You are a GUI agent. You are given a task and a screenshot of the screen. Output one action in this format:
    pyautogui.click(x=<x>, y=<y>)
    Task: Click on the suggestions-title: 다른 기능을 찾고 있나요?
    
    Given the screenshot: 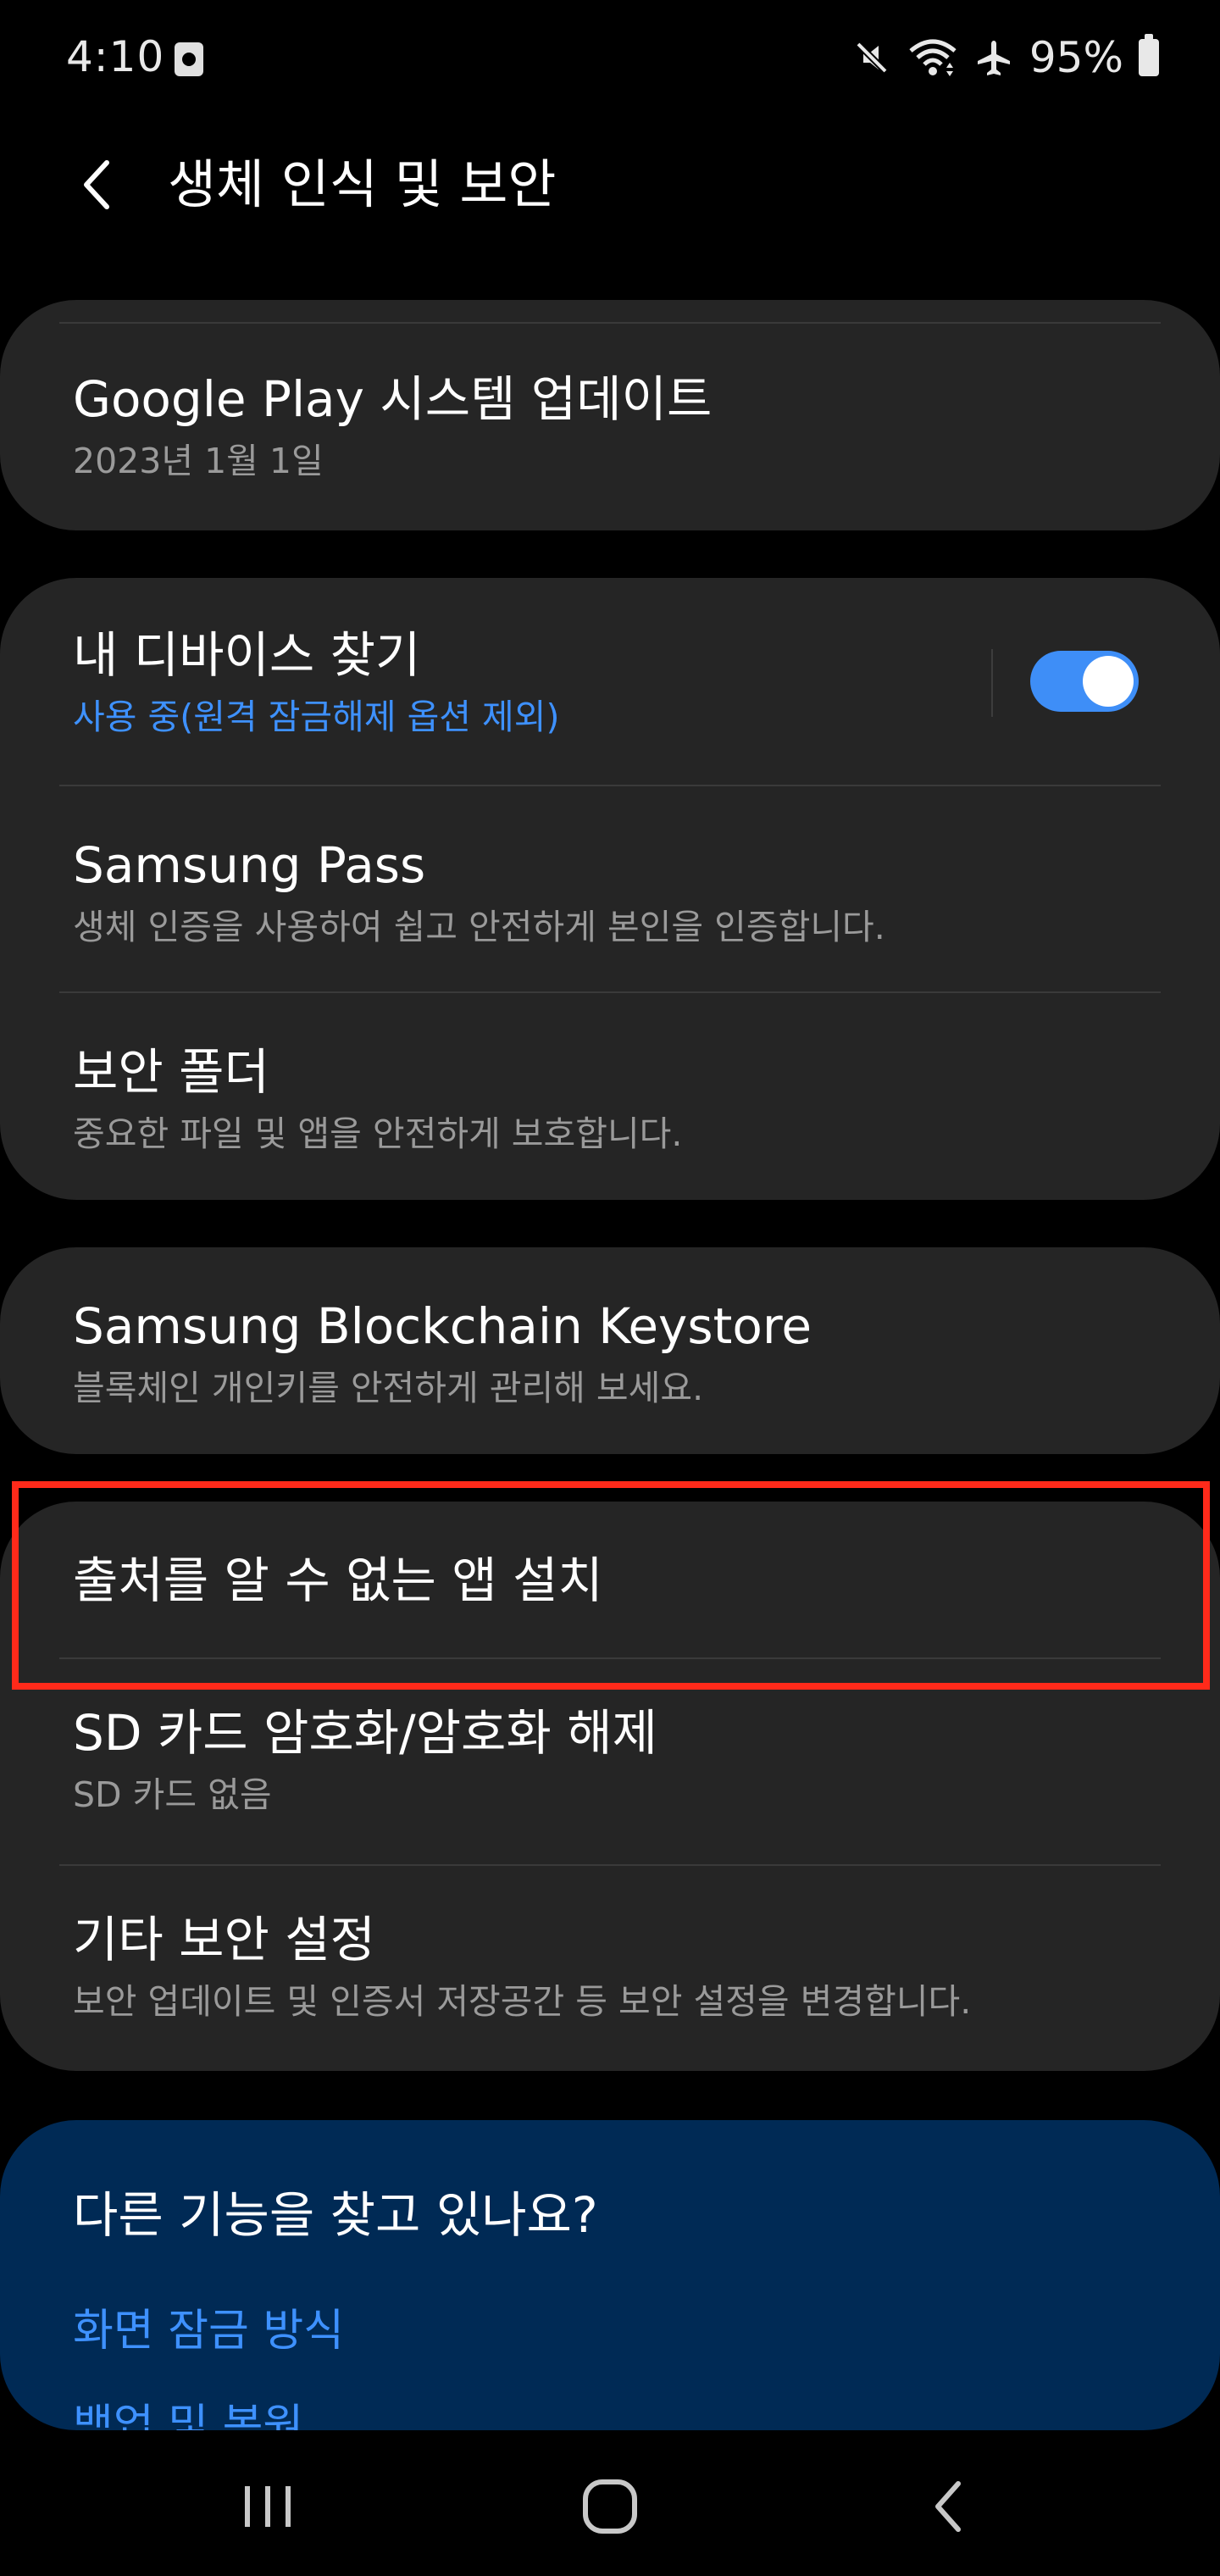 What is the action you would take?
    pyautogui.click(x=335, y=2215)
    